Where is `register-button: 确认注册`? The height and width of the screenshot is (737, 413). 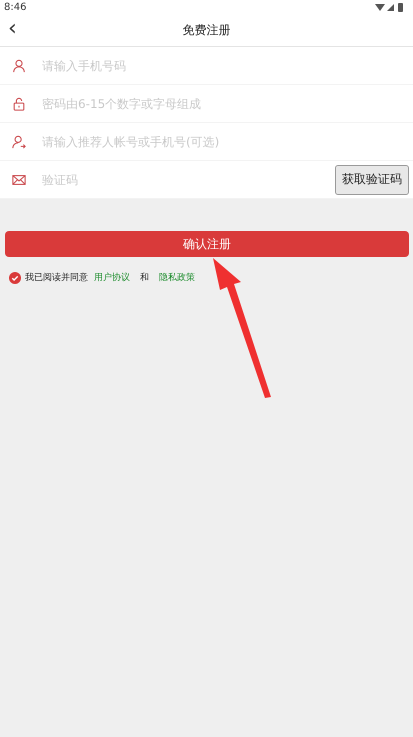
register-button: 确认注册 is located at coordinates (207, 244).